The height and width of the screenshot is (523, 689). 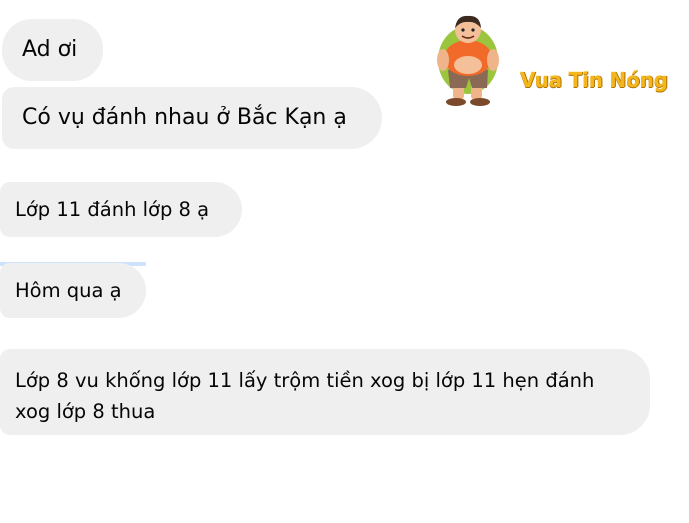 I want to click on message-bubble-4: Hôm qua ạ, so click(x=73, y=290).